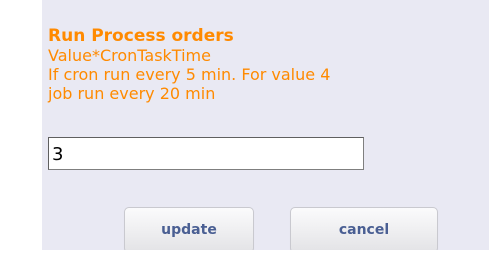 Image resolution: width=489 pixels, height=260 pixels. Describe the element at coordinates (189, 74) in the screenshot. I see `setting-help-line-1: If cron run every 5 min. For value 4` at that location.